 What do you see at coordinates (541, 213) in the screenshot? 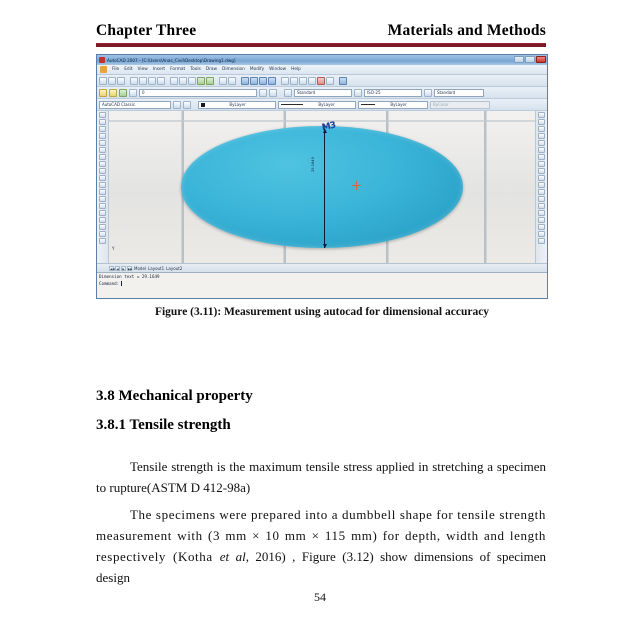
I see `chamfer-icon` at bounding box center [541, 213].